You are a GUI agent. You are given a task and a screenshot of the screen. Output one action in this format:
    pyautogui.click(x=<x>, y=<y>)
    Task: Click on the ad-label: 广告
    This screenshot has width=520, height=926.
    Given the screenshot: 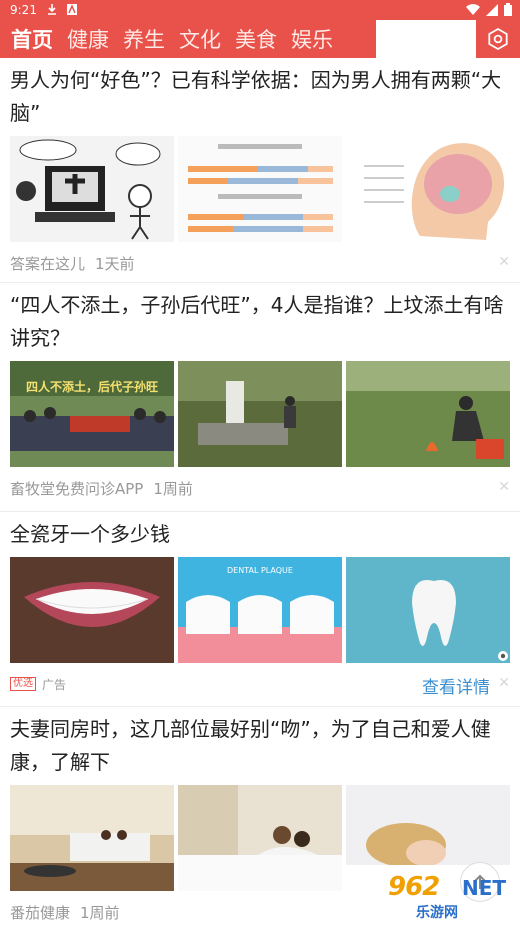 What is the action you would take?
    pyautogui.click(x=54, y=684)
    